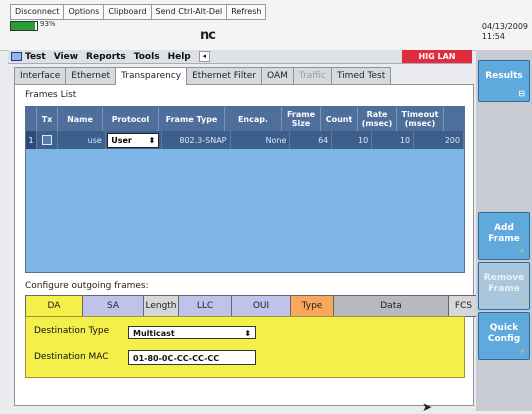 This screenshot has height=414, width=532. What do you see at coordinates (205, 306) in the screenshot?
I see `field-llc: LLC` at bounding box center [205, 306].